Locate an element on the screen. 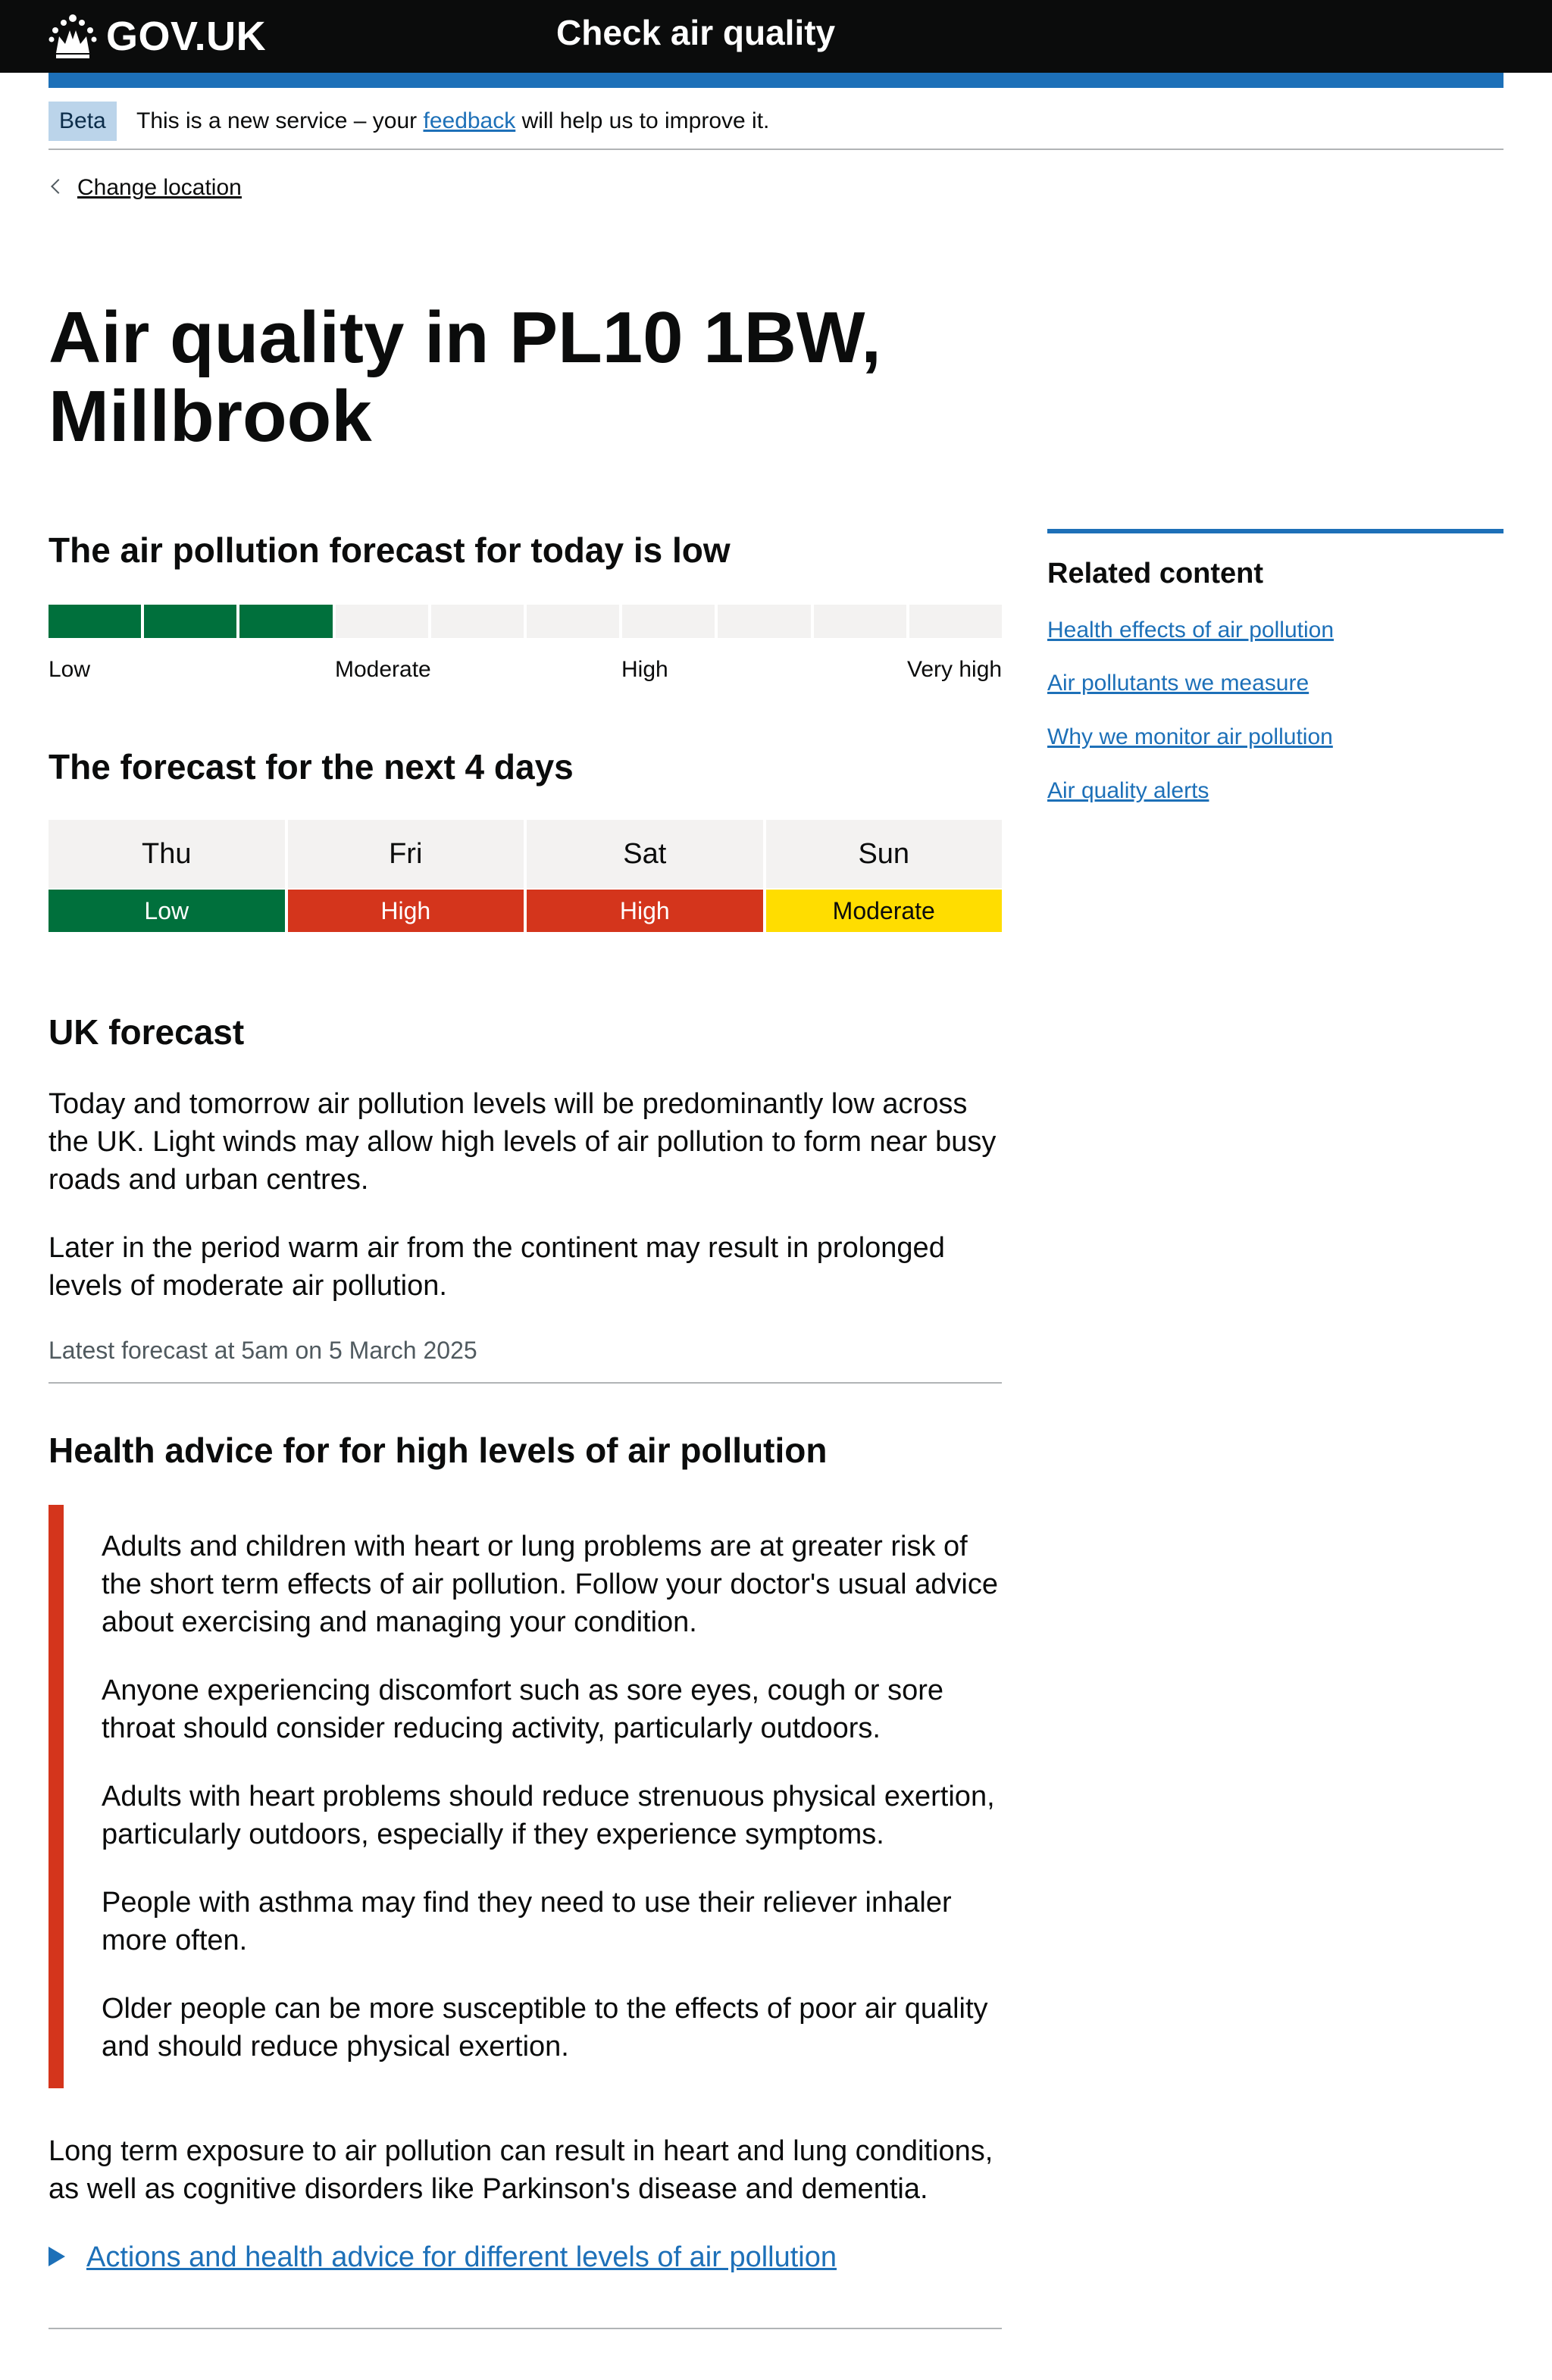 The width and height of the screenshot is (1552, 2380). triangle-right-icon is located at coordinates (57, 2256).